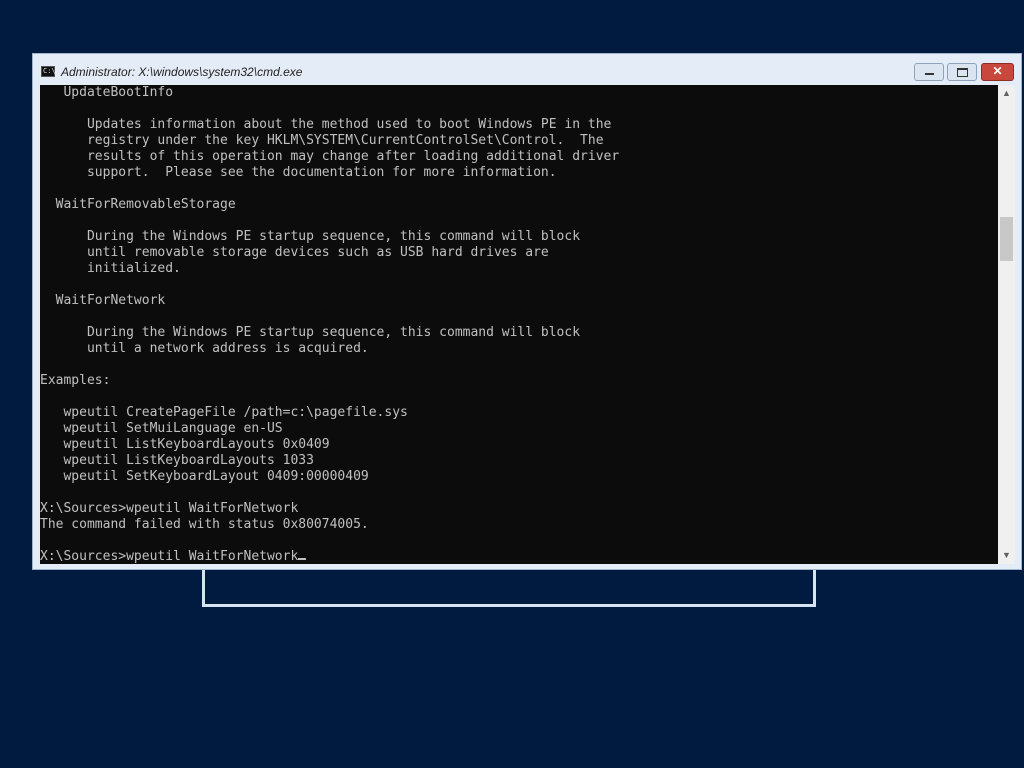  I want to click on maximize-button, so click(962, 72).